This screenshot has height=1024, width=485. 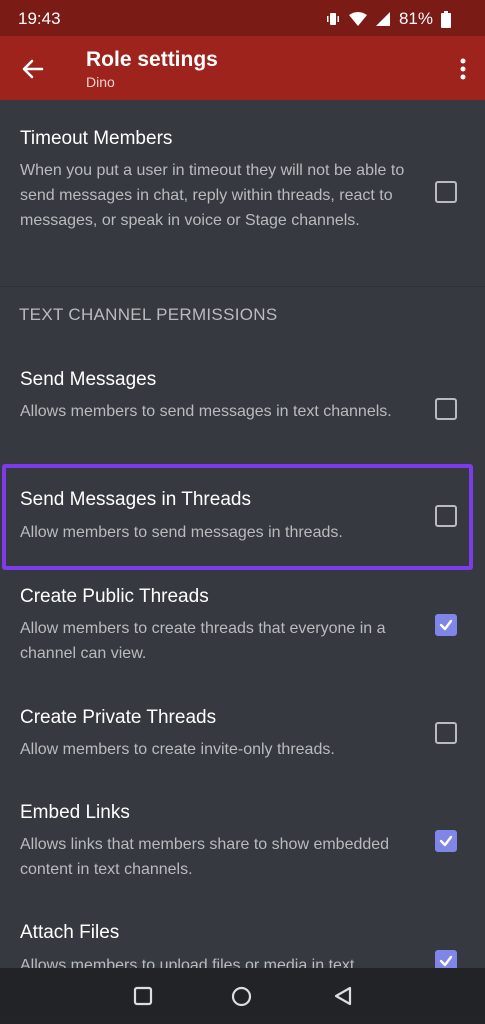 I want to click on vibrate-icon, so click(x=333, y=19).